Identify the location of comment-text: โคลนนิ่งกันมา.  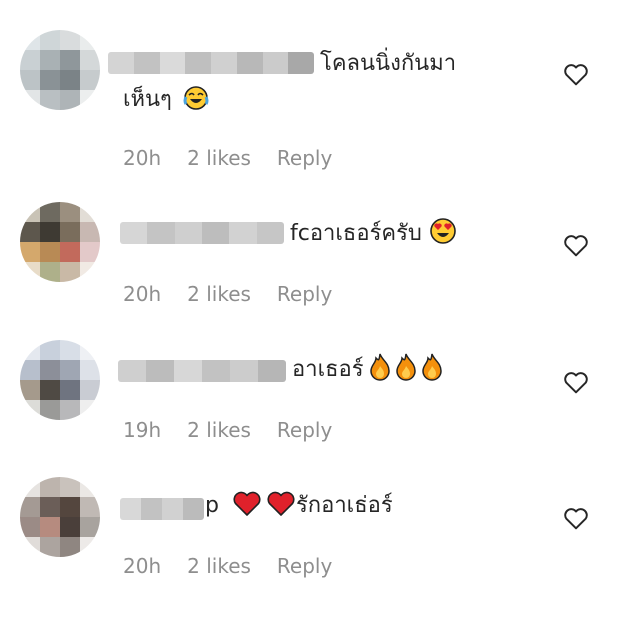
(388, 63).